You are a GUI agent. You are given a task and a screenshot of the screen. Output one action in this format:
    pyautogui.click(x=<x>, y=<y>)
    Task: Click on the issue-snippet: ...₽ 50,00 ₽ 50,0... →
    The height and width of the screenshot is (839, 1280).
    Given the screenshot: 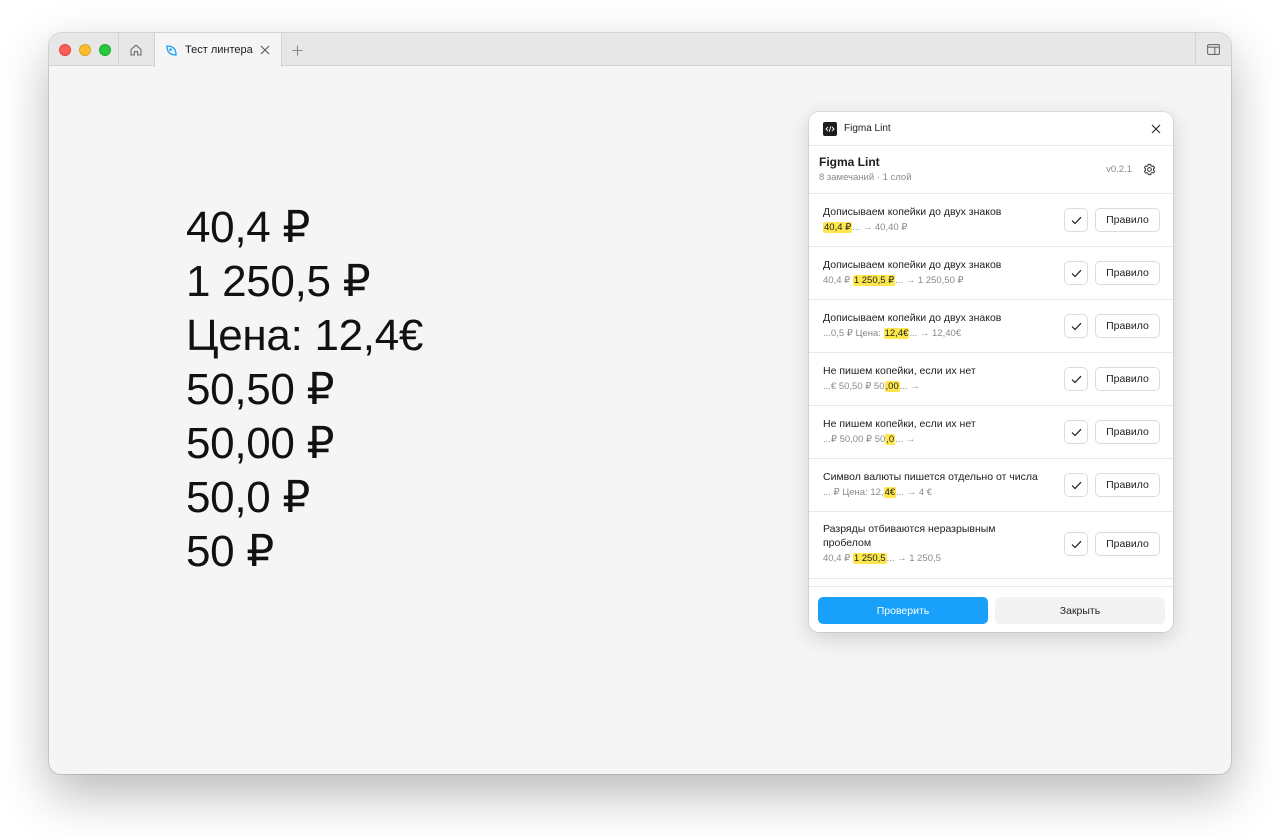 What is the action you would take?
    pyautogui.click(x=869, y=439)
    